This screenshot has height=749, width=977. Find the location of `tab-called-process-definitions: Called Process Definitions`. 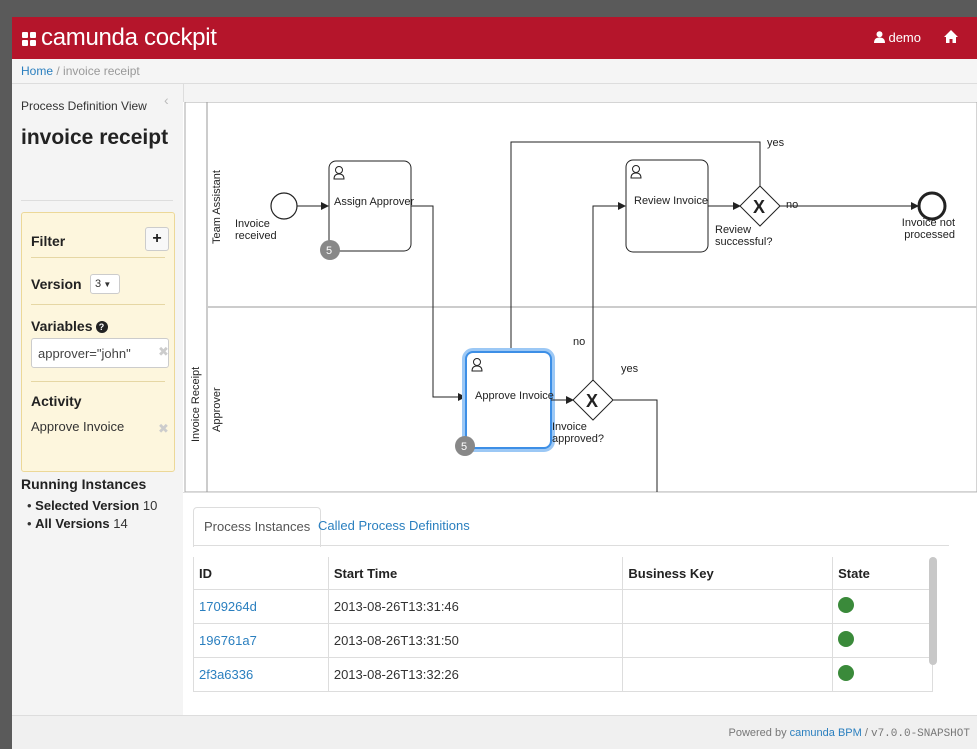

tab-called-process-definitions: Called Process Definitions is located at coordinates (394, 526).